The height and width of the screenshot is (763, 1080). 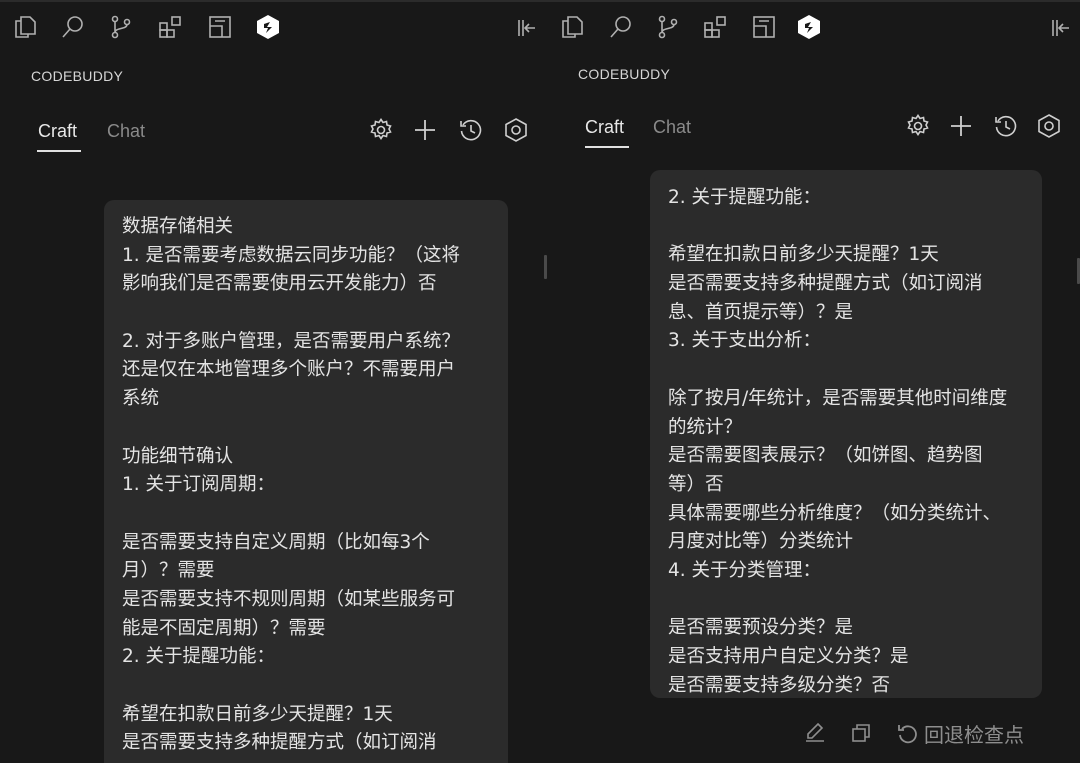 I want to click on message-line: 4. 关于分类管理：, so click(x=848, y=571).